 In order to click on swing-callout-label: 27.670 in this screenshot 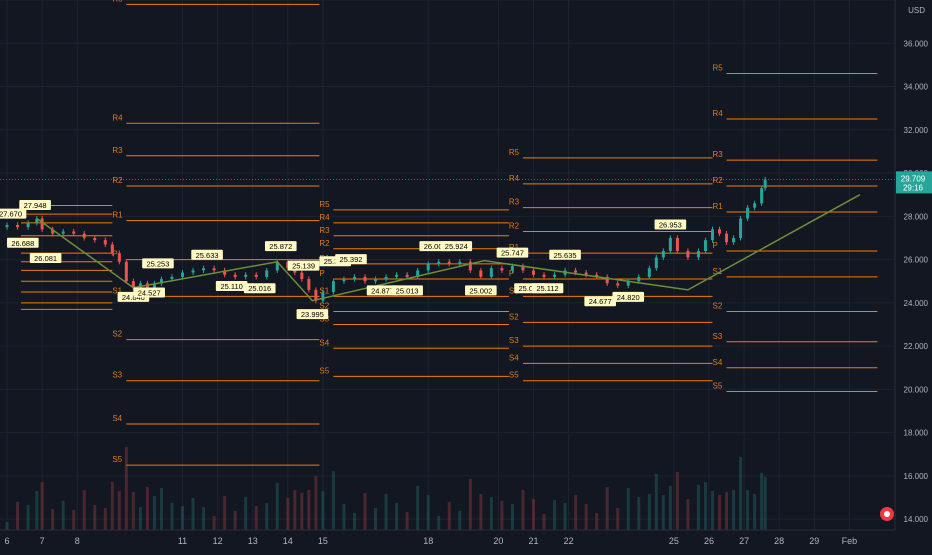, I will do `click(11, 214)`.